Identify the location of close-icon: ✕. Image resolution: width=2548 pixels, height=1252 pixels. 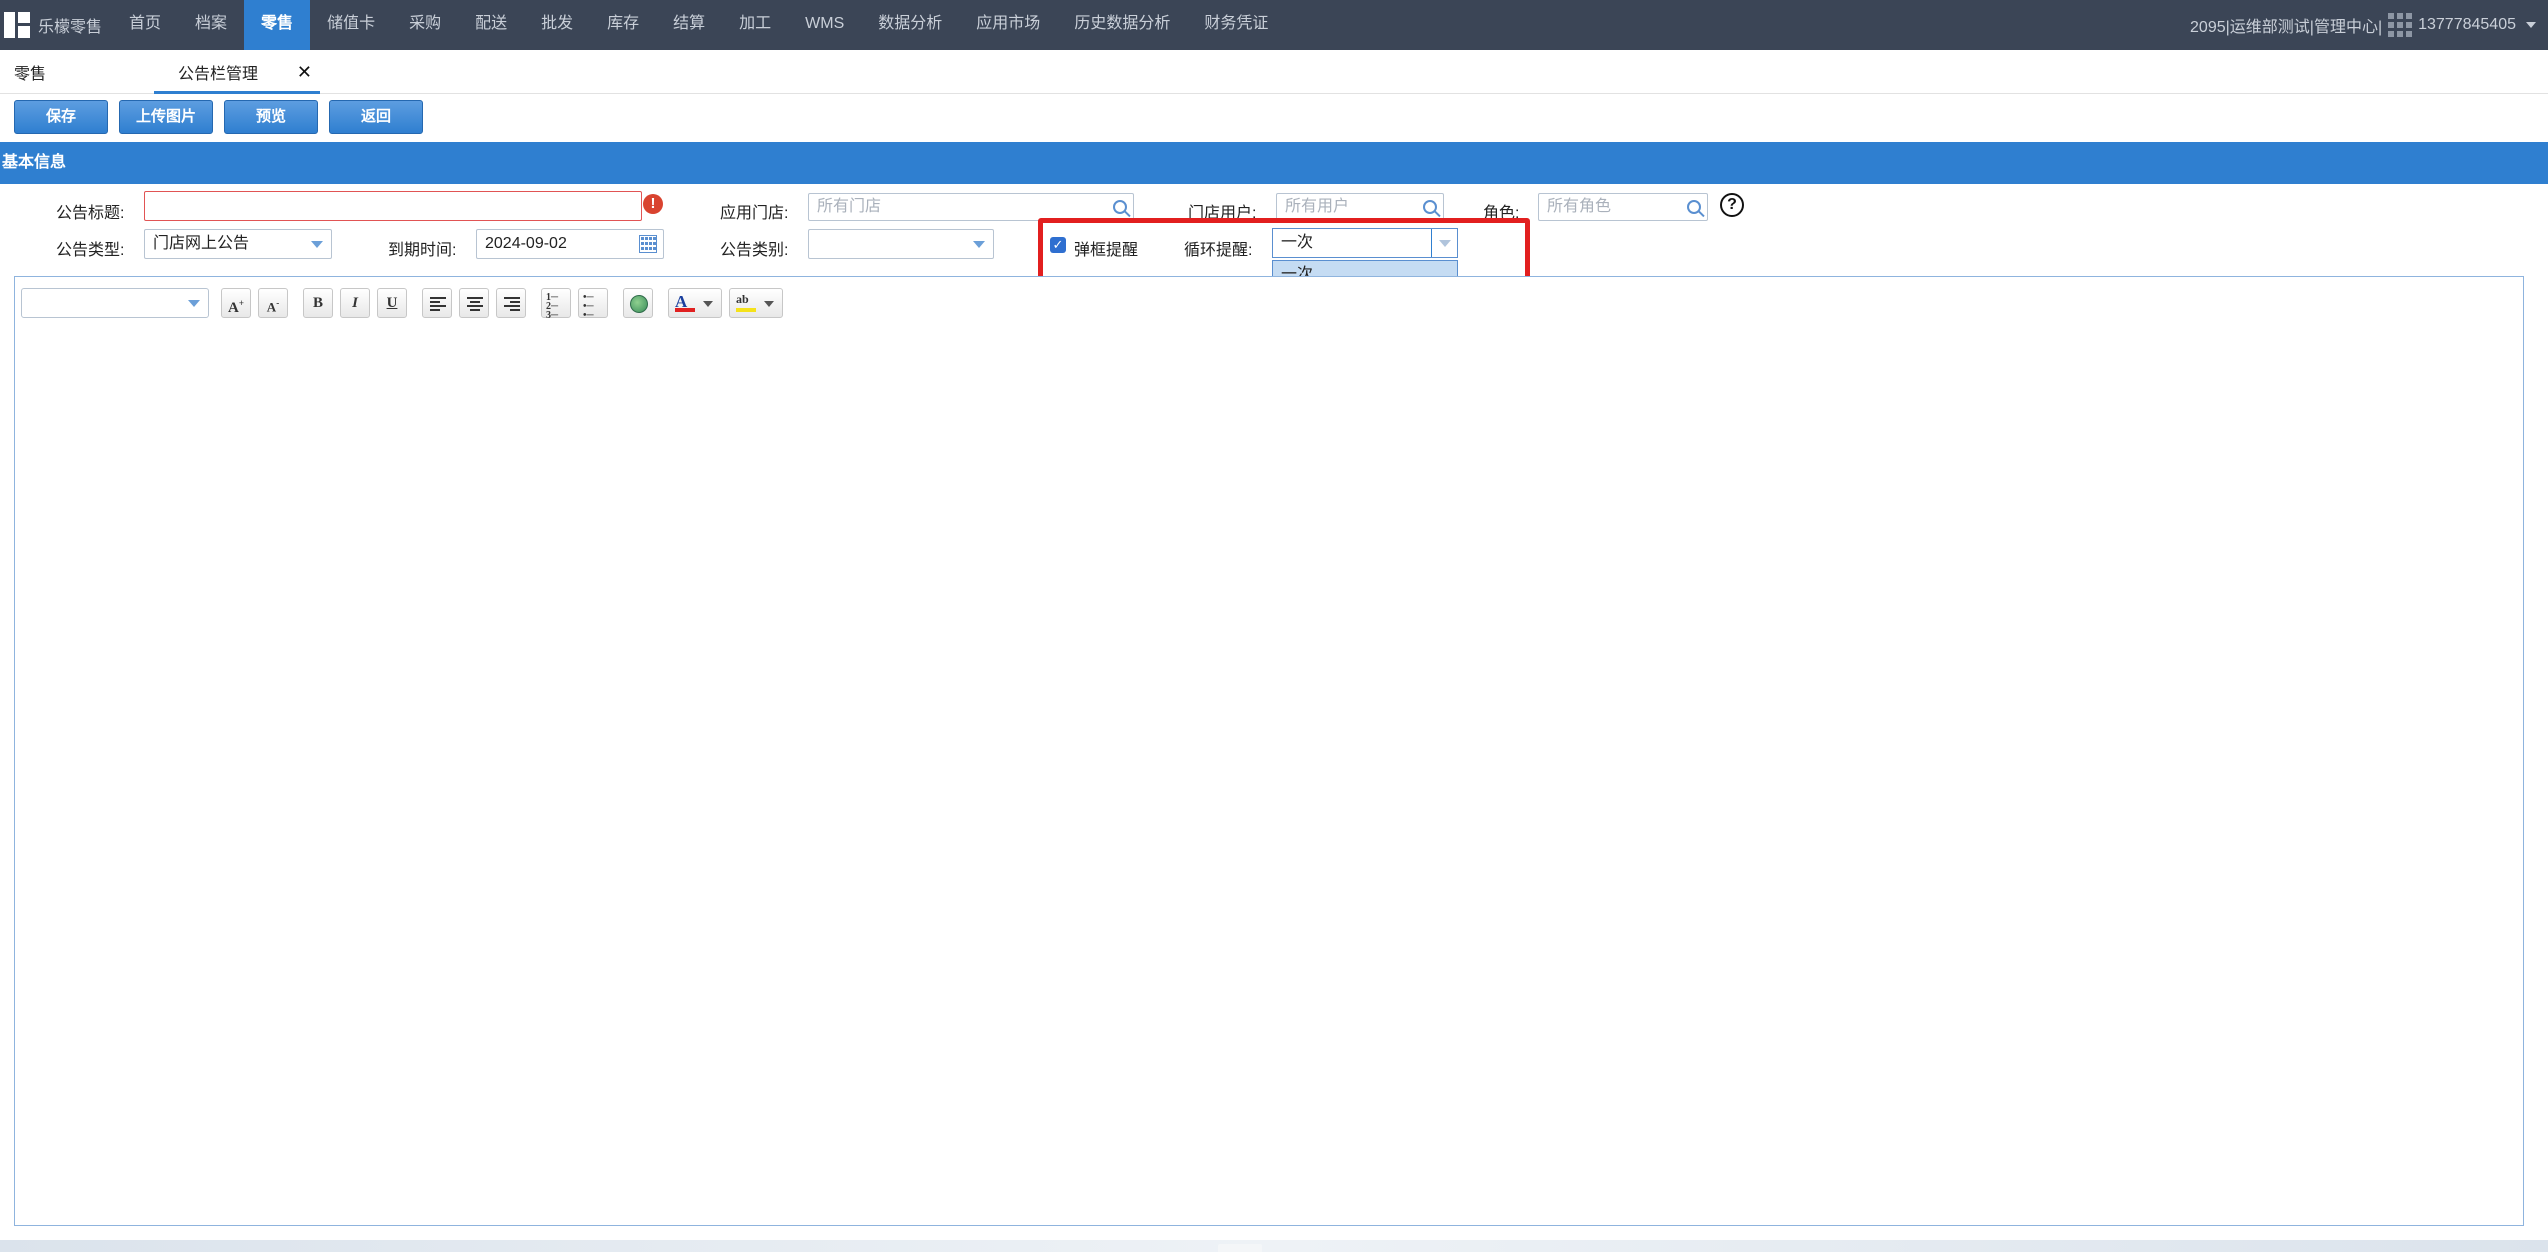
(304, 72).